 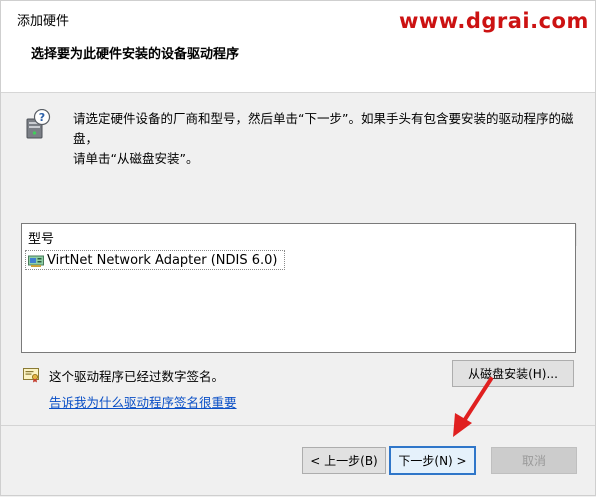 I want to click on back-button: < 上一步(B), so click(x=344, y=460).